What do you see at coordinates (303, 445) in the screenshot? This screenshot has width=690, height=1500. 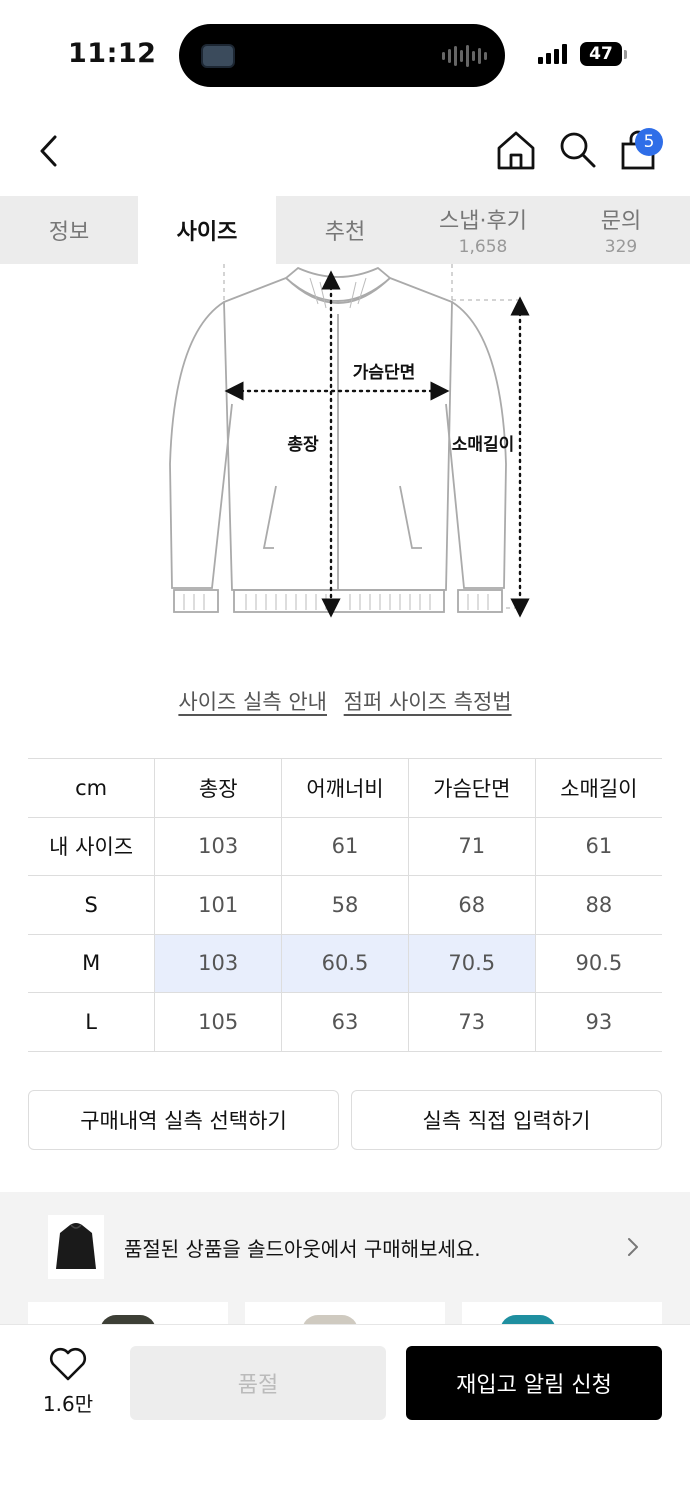 I see `total-length-label: 총장` at bounding box center [303, 445].